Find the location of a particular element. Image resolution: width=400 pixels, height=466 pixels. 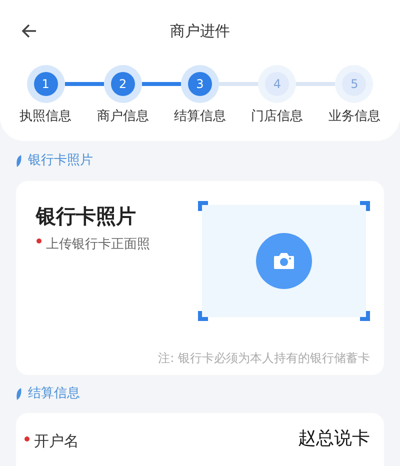

camera-icon is located at coordinates (284, 261).